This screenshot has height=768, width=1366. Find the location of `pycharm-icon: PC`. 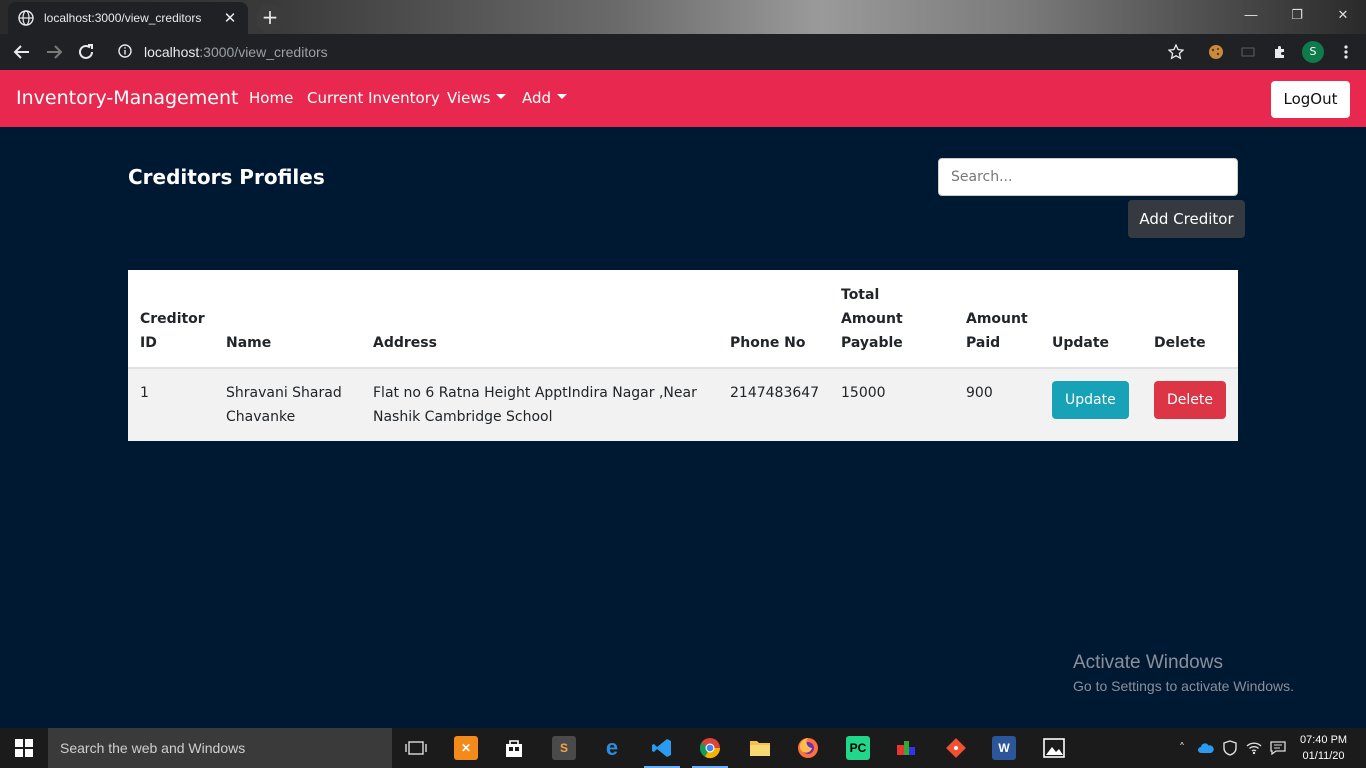

pycharm-icon: PC is located at coordinates (858, 748).